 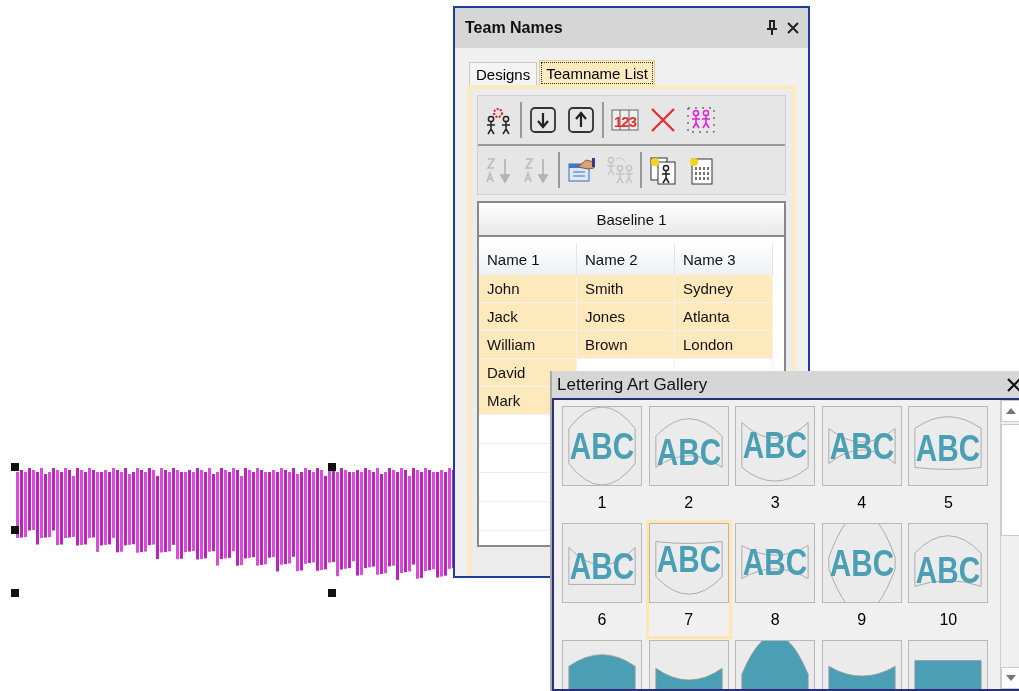 I want to click on gallery-item: ABC 7, so click(x=688, y=579).